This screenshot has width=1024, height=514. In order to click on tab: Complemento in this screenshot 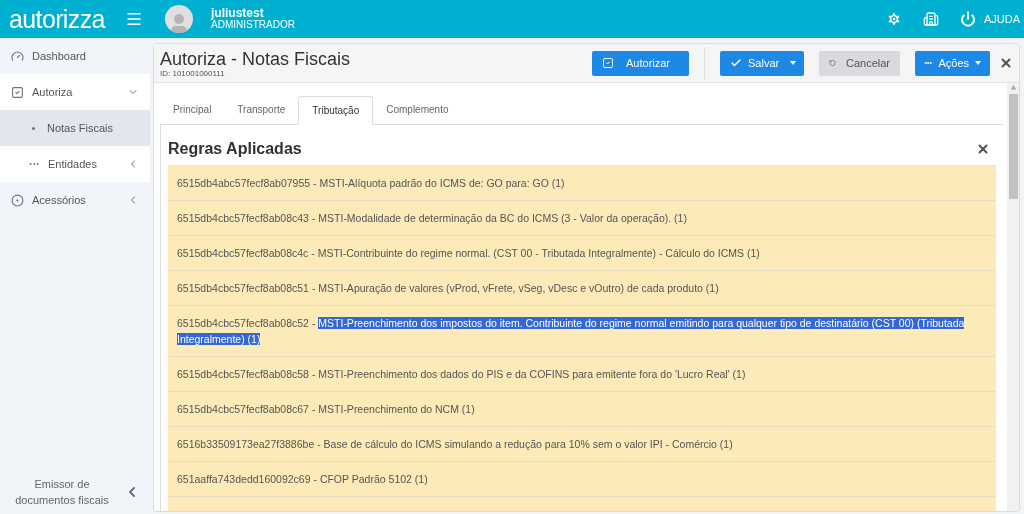, I will do `click(417, 109)`.